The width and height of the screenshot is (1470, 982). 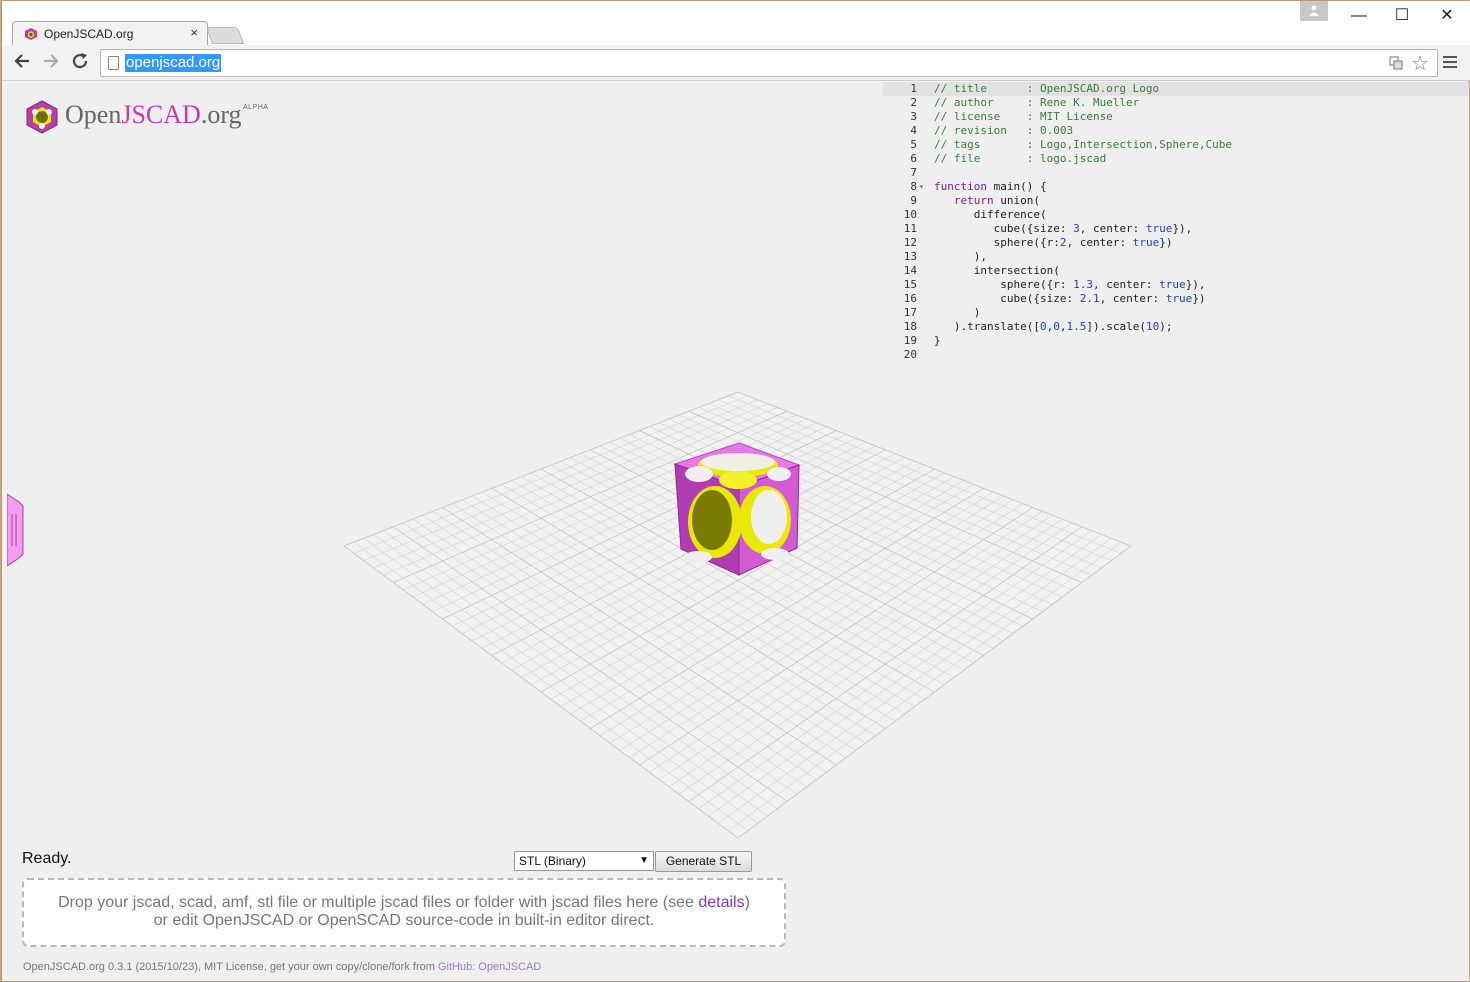 What do you see at coordinates (913, 158) in the screenshot?
I see `line-number: 6` at bounding box center [913, 158].